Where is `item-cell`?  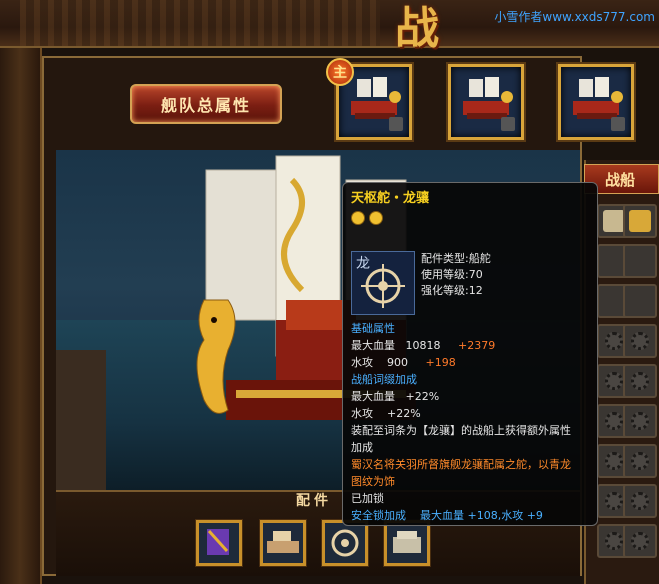
item-cell is located at coordinates (640, 221).